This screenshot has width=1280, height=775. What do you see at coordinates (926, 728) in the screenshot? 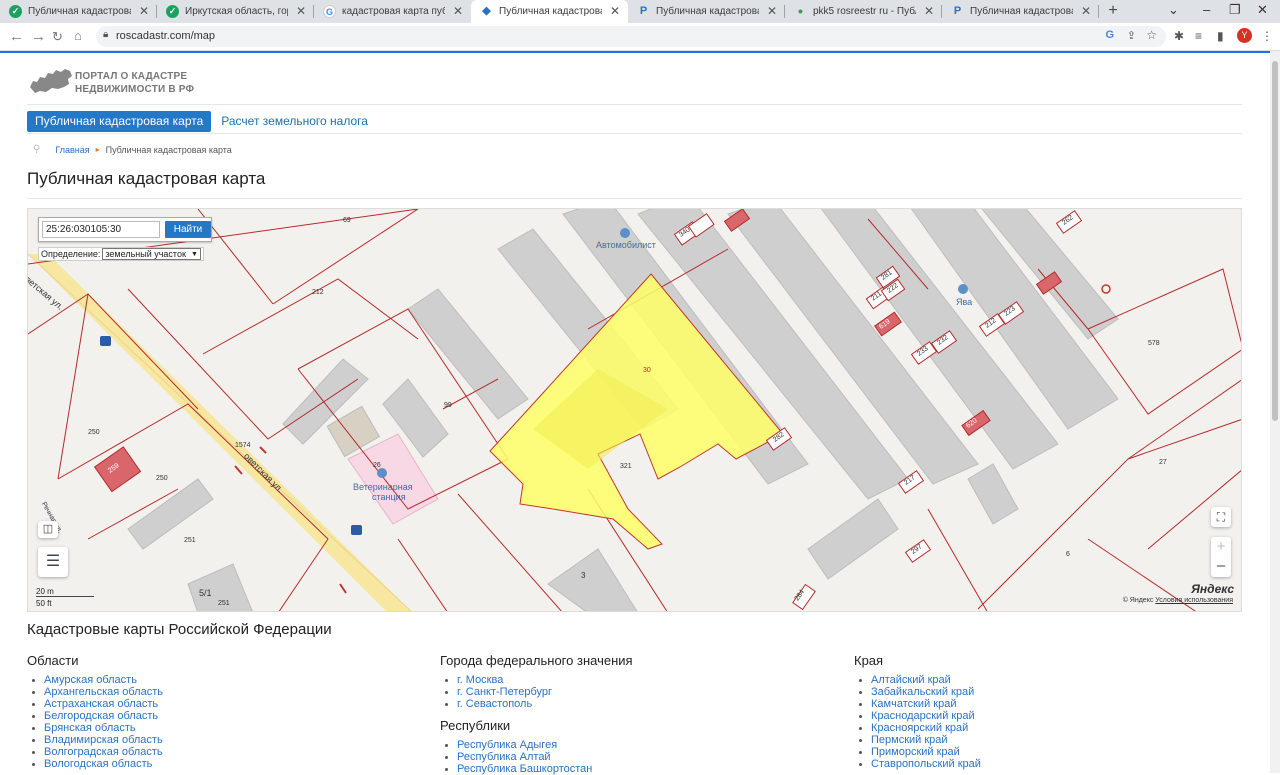
I see `region-link: Красноярский край` at bounding box center [926, 728].